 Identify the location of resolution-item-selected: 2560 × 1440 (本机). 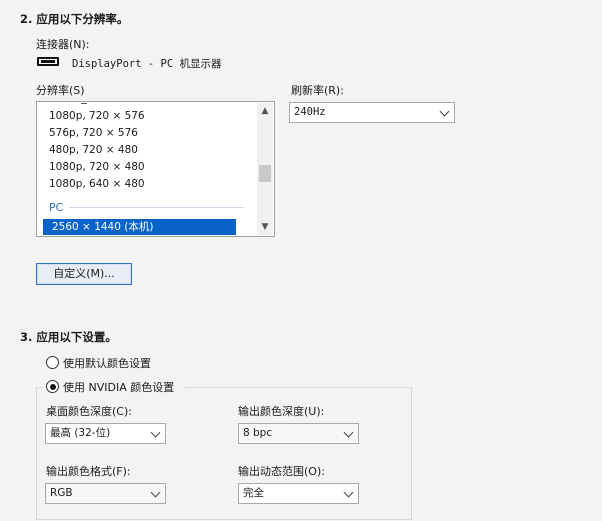
(139, 227).